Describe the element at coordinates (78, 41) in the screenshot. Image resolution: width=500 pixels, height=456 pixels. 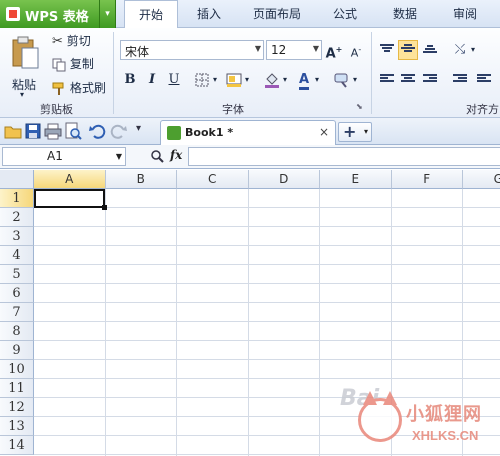
I see `cut-label: 剪切` at that location.